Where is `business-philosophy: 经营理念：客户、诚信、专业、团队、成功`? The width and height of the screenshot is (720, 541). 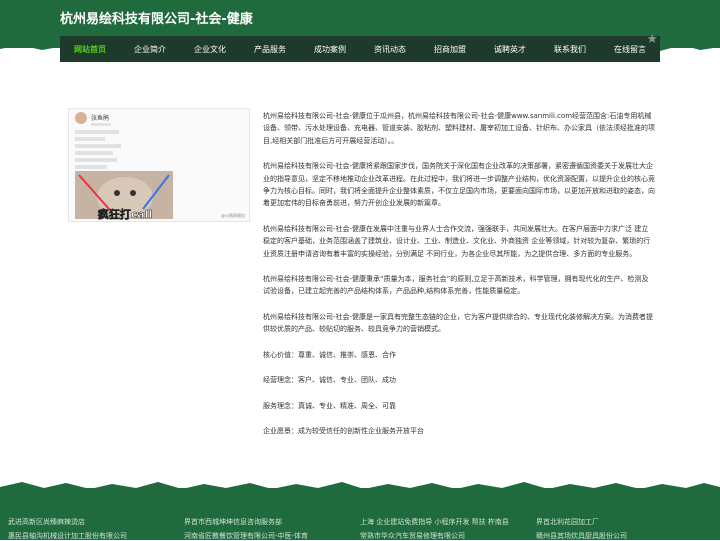 business-philosophy: 经营理念：客户、诚信、专业、团队、成功 is located at coordinates (329, 380).